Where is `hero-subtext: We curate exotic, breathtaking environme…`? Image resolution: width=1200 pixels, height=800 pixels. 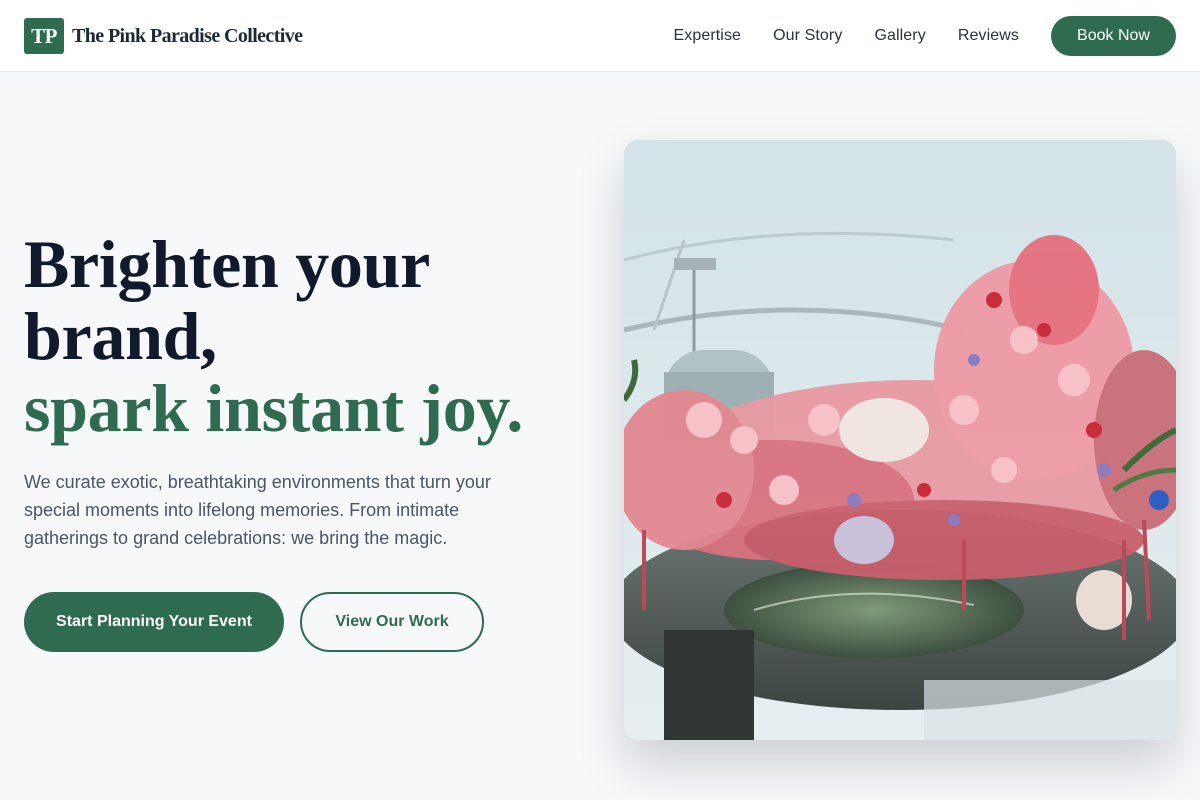
hero-subtext: We curate exotic, breathtaking environme… is located at coordinates (257, 510).